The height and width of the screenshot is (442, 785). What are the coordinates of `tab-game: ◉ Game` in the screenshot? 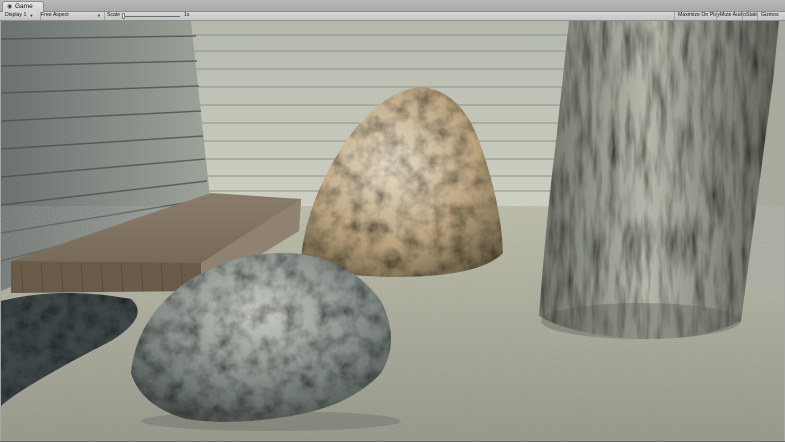 It's located at (23, 6).